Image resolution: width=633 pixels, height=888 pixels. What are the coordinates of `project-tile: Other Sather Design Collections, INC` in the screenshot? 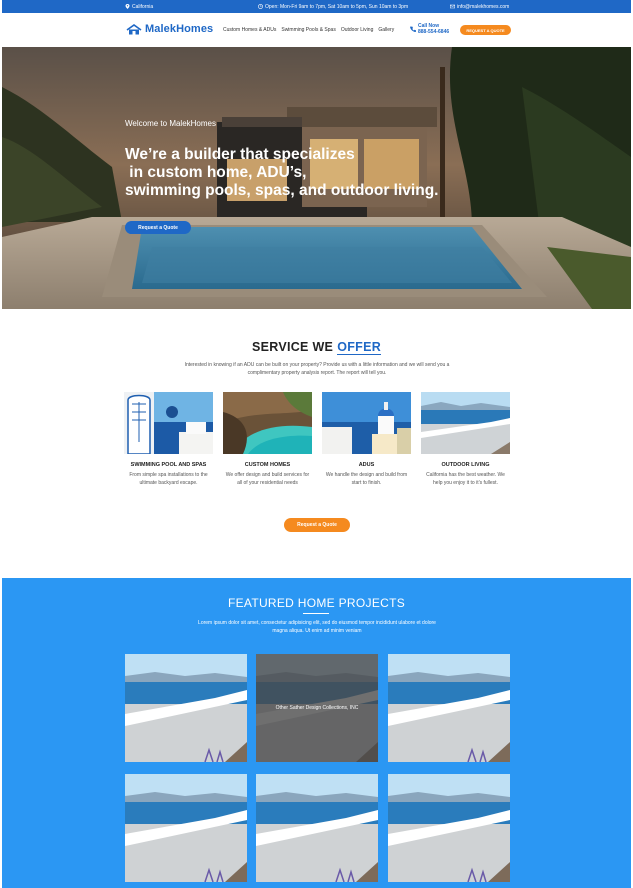 It's located at (317, 708).